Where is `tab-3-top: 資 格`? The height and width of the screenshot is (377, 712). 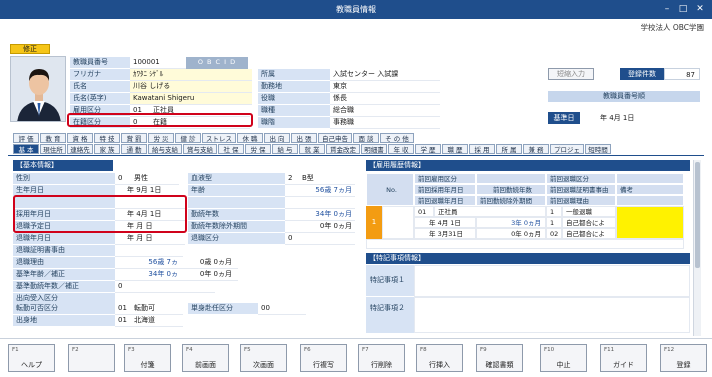 tab-3-top: 資 格 is located at coordinates (80, 138).